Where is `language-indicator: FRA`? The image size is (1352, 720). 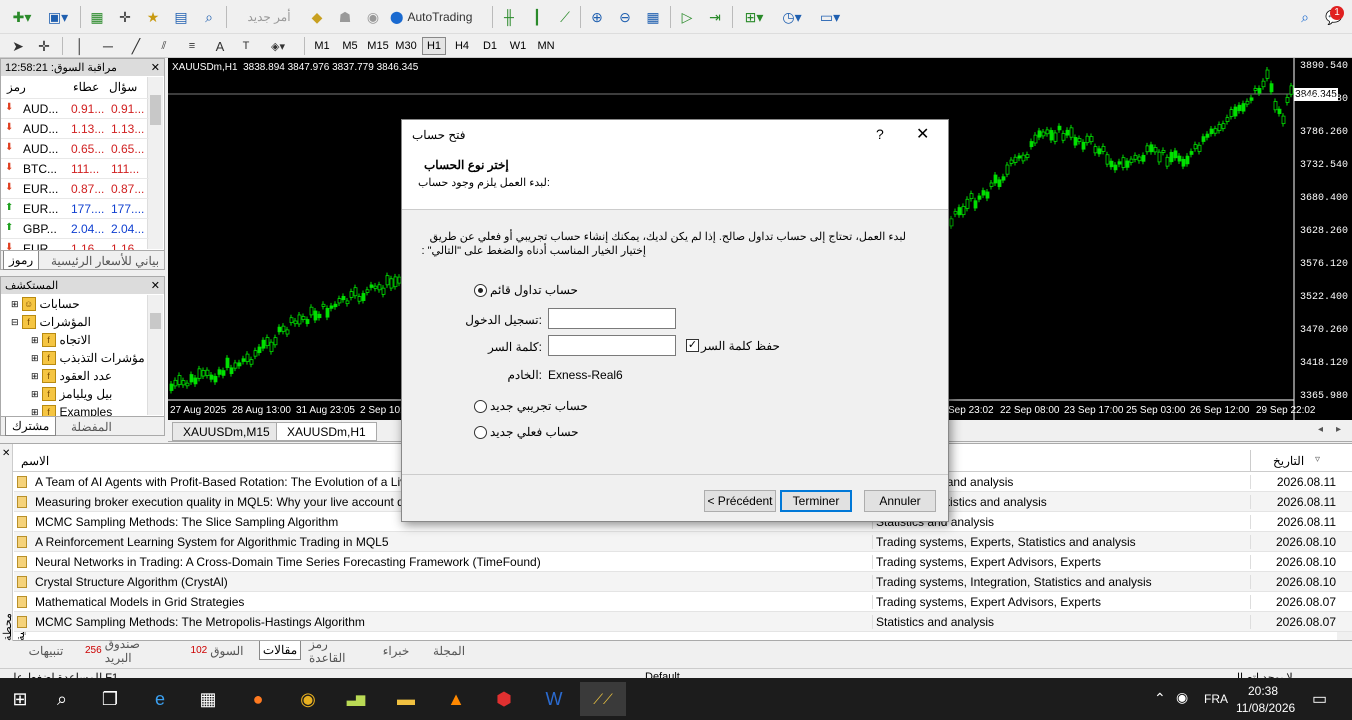 language-indicator: FRA is located at coordinates (1216, 699).